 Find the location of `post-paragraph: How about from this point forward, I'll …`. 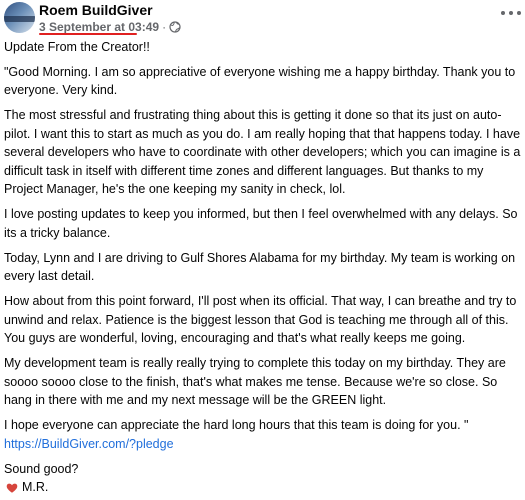

post-paragraph: How about from this point forward, I'll … is located at coordinates (260, 319).